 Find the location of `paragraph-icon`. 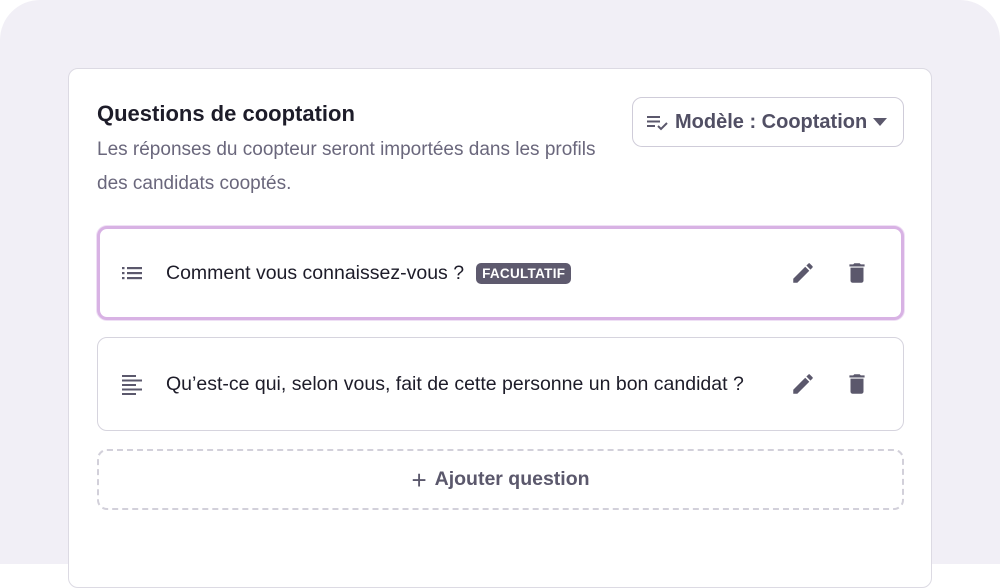

paragraph-icon is located at coordinates (132, 385).